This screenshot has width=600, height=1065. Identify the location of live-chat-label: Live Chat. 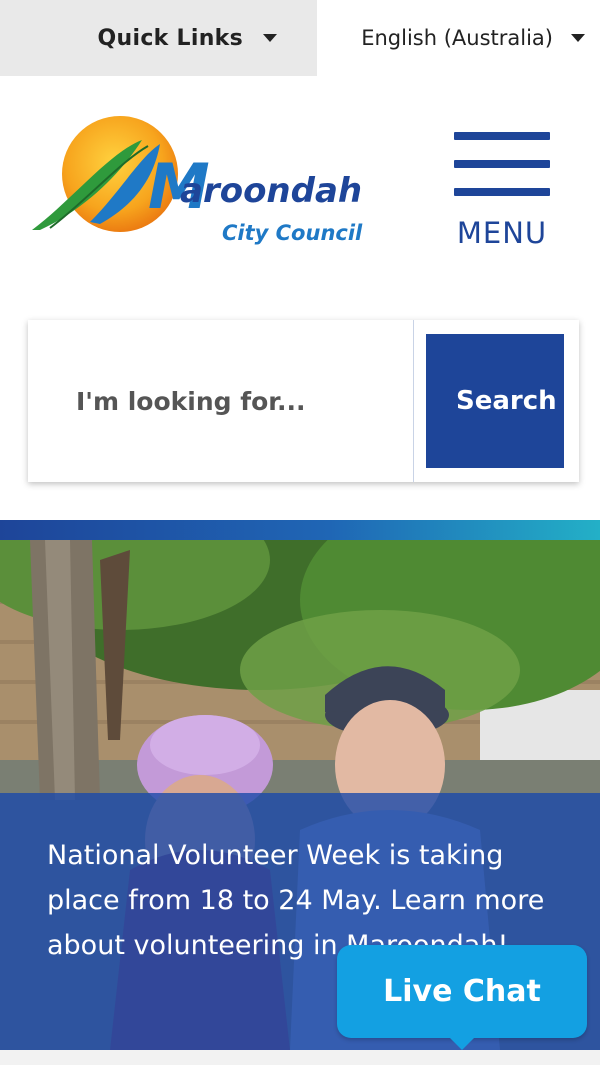
(462, 991).